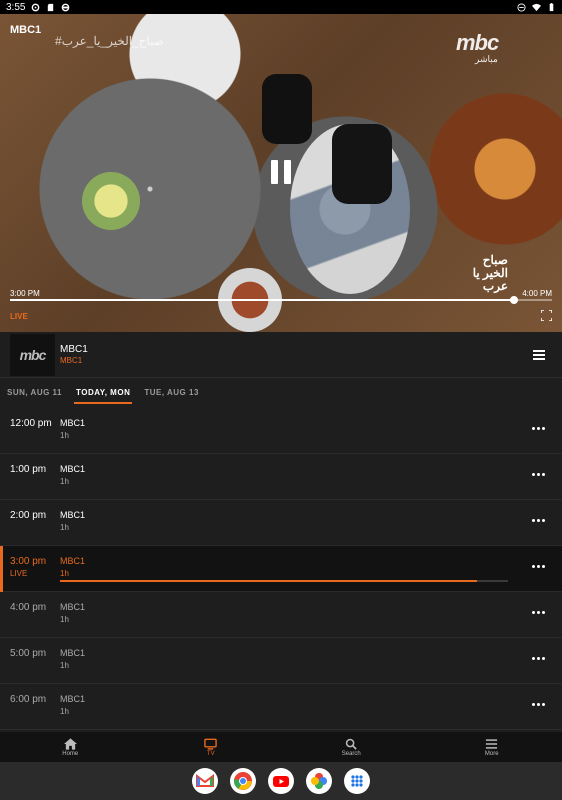 This screenshot has height=800, width=562. I want to click on channel-logo-text: mbc, so click(33, 355).